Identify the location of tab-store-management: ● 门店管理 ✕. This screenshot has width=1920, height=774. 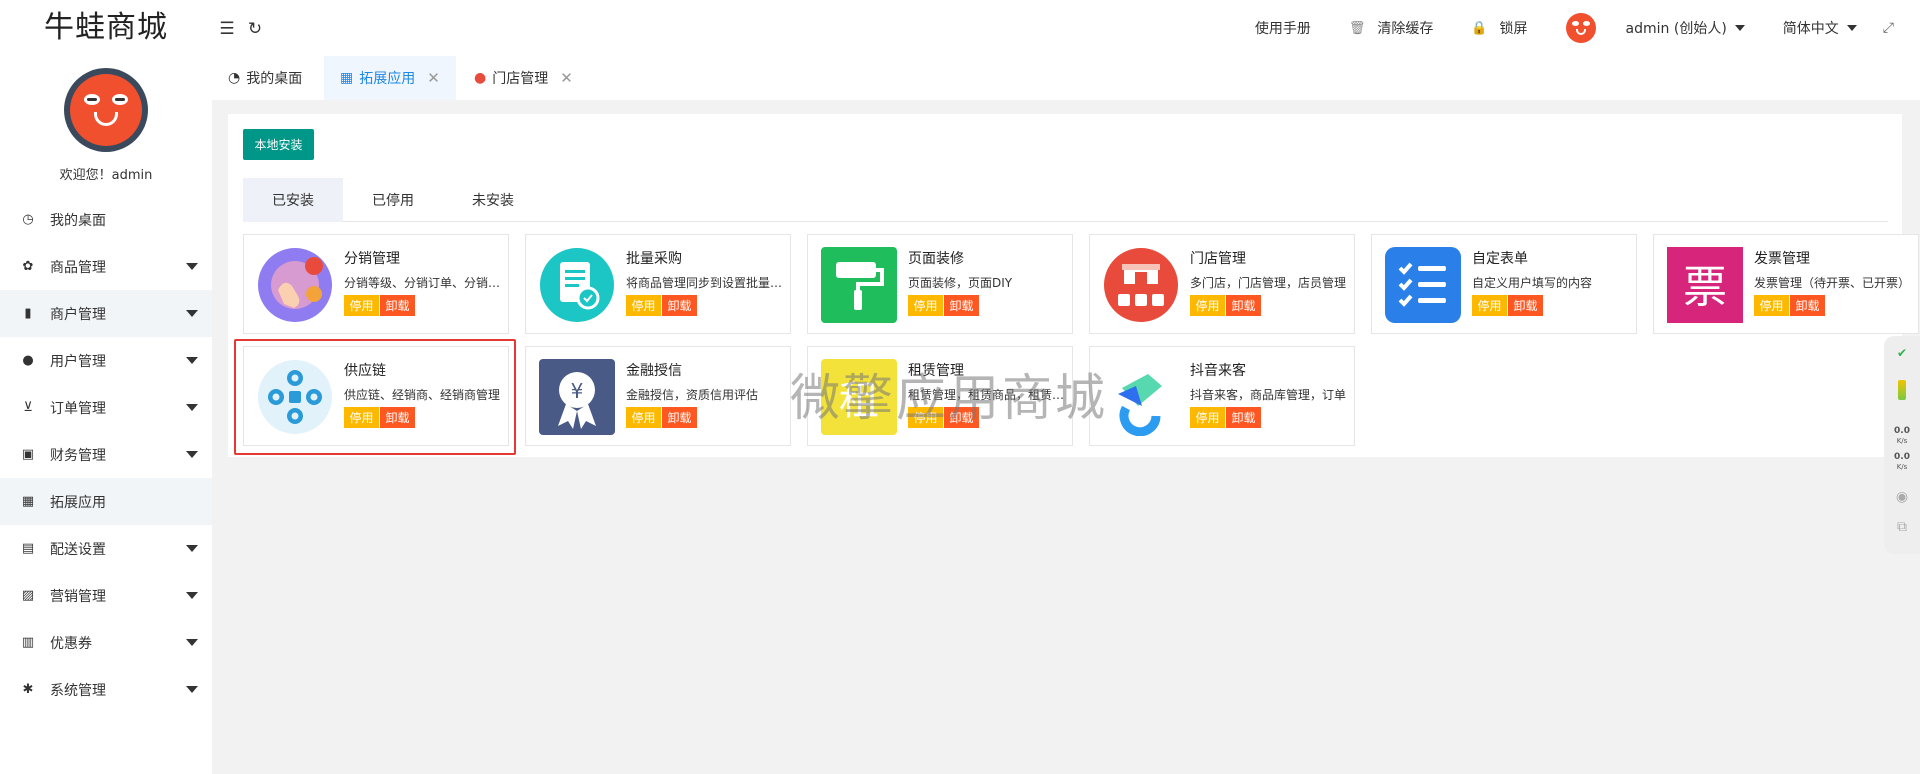
(522, 78).